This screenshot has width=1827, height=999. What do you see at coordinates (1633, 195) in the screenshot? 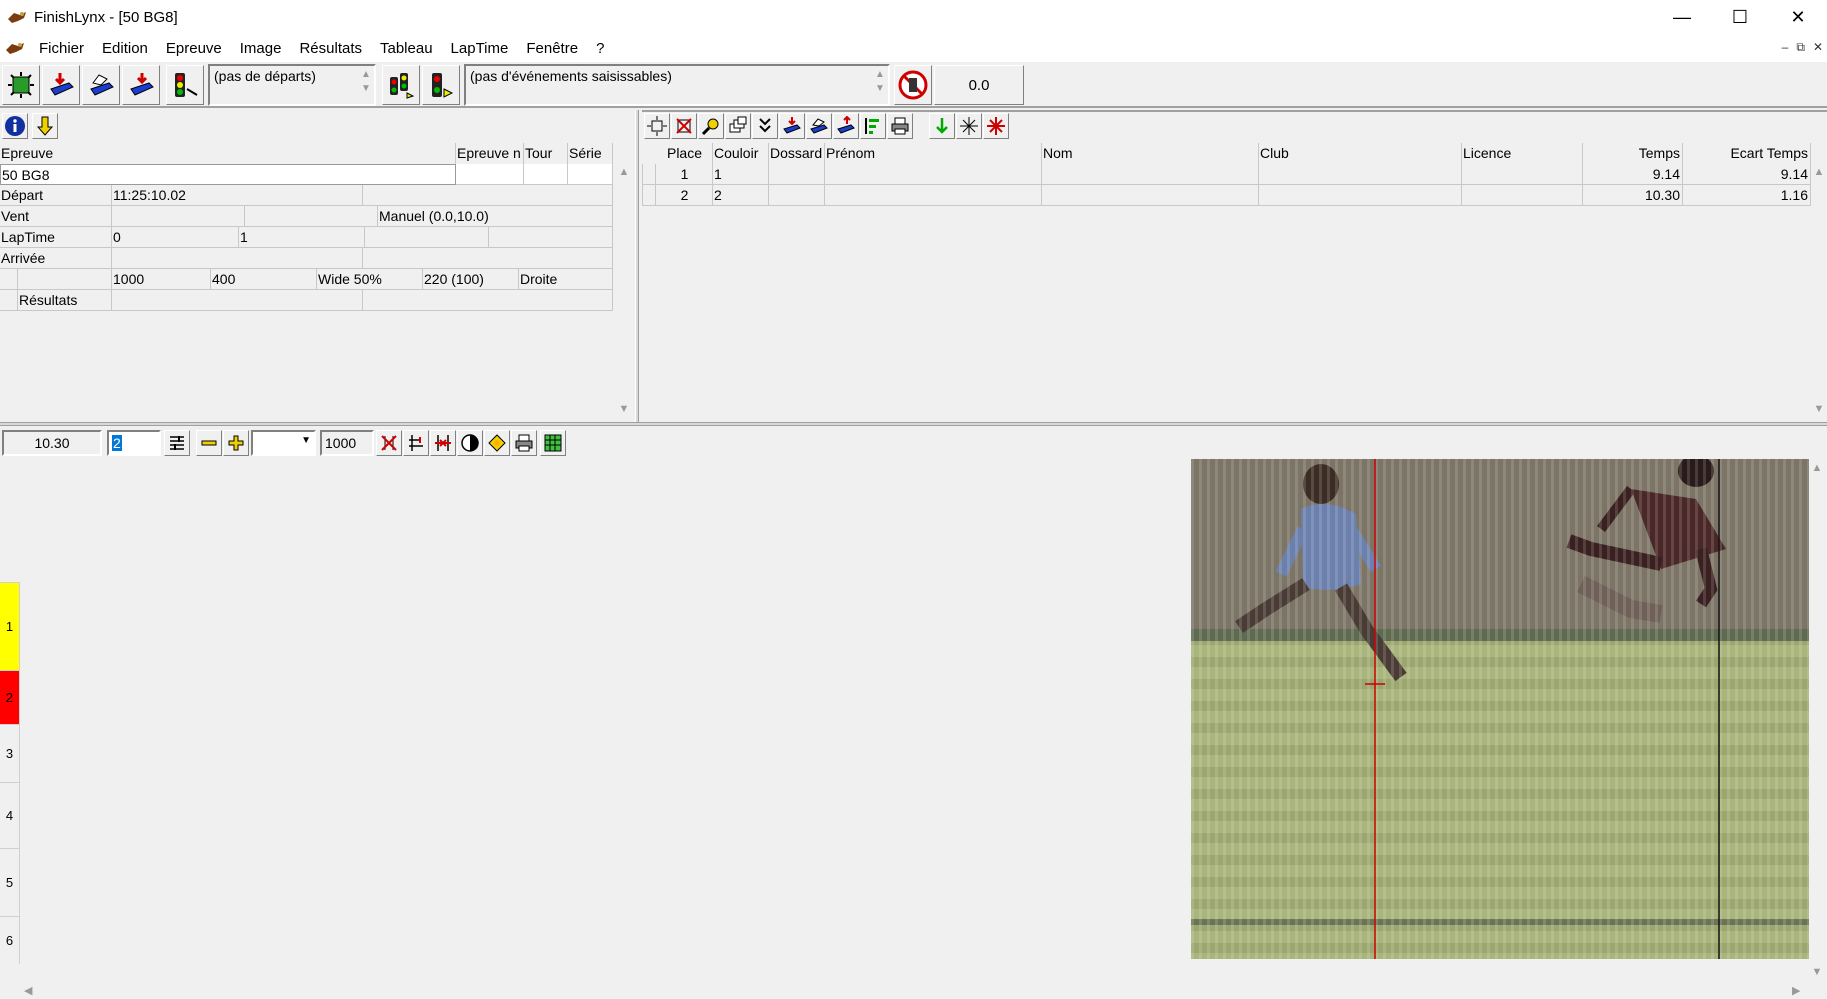
I see `cell-time: 10.30` at bounding box center [1633, 195].